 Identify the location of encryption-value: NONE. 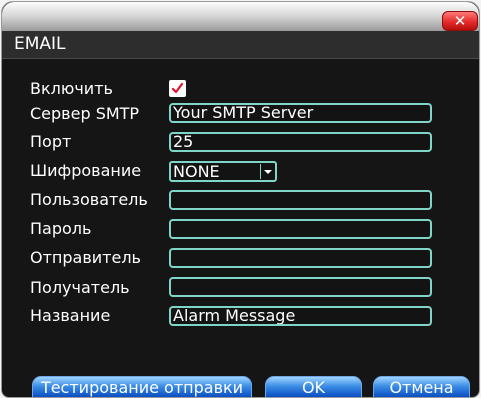
(196, 171).